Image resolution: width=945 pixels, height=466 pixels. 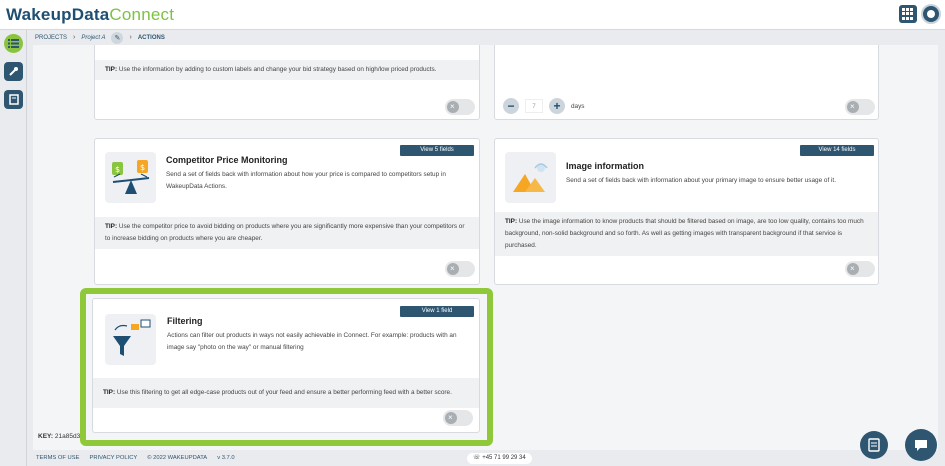 What do you see at coordinates (874, 445) in the screenshot?
I see `docs-icon` at bounding box center [874, 445].